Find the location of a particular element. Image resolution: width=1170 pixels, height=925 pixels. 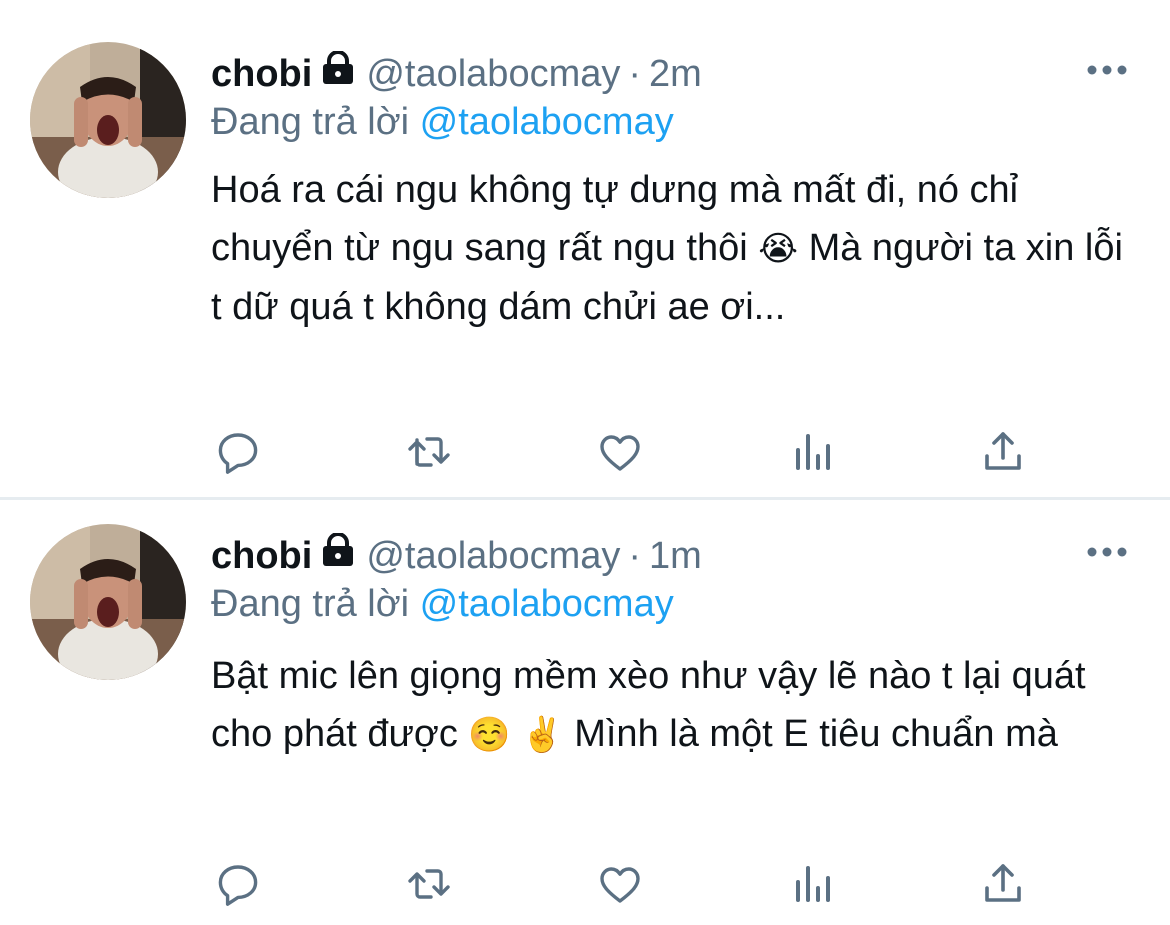

tweet-header: chobi @taolabocmay · 2m is located at coordinates (456, 73).